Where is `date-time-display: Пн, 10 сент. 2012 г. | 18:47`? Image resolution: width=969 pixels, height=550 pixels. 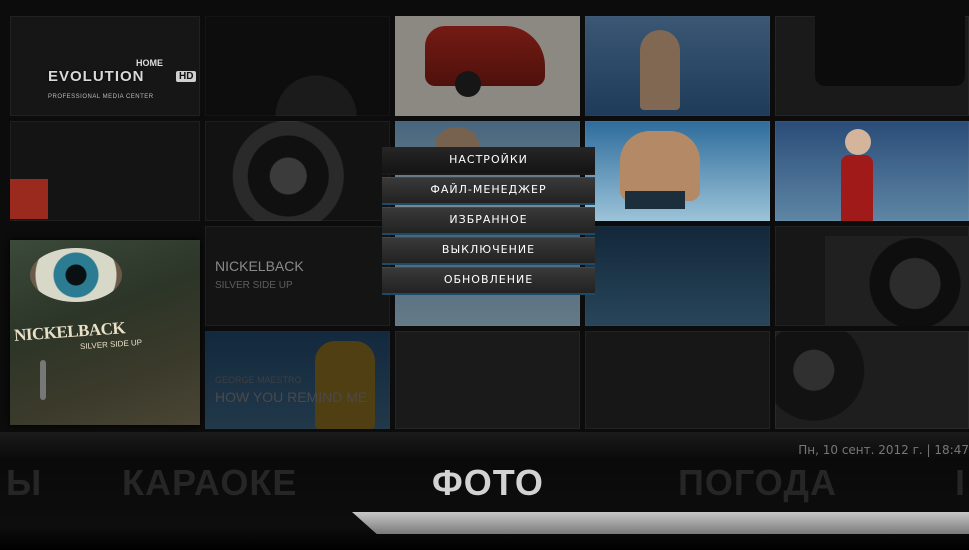 date-time-display: Пн, 10 сент. 2012 г. | 18:47 is located at coordinates (883, 450).